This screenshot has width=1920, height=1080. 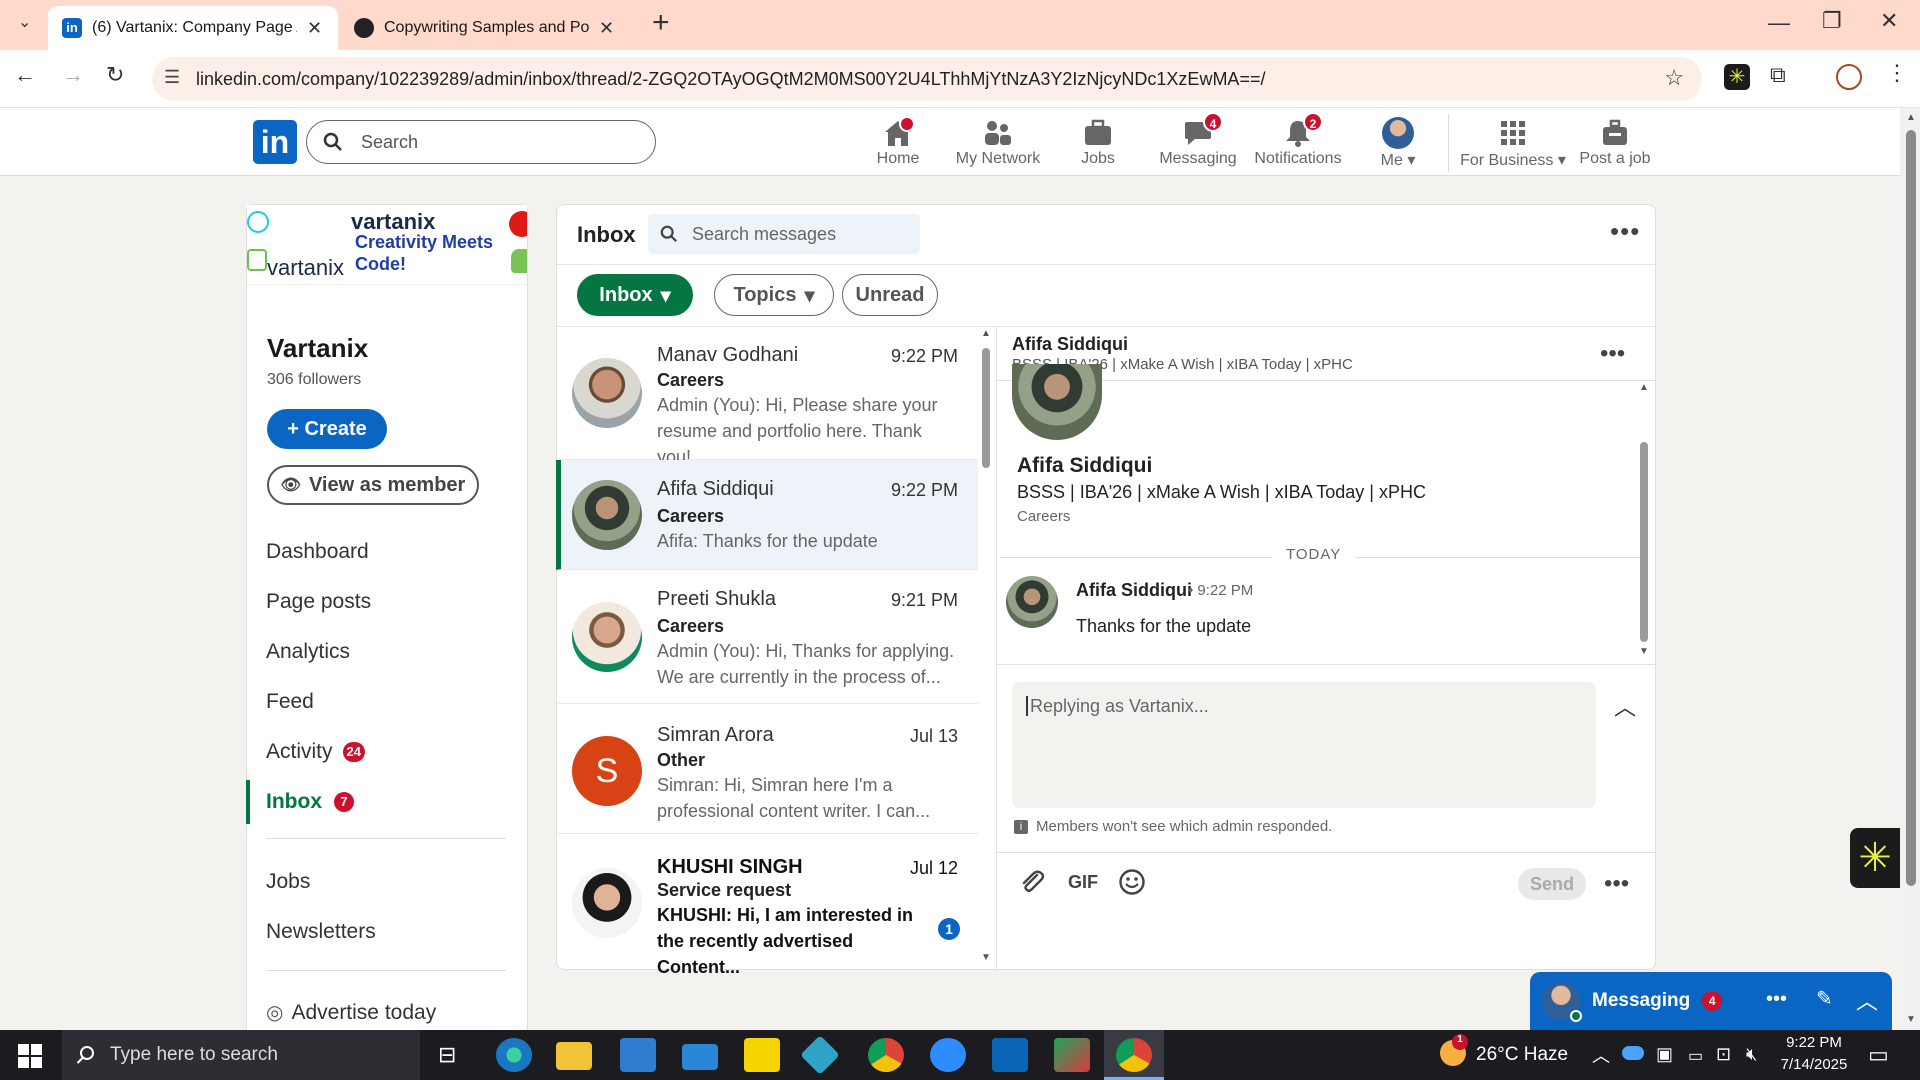 What do you see at coordinates (986, 648) in the screenshot?
I see `conversation-list-scrollbar: ▲ ▼` at bounding box center [986, 648].